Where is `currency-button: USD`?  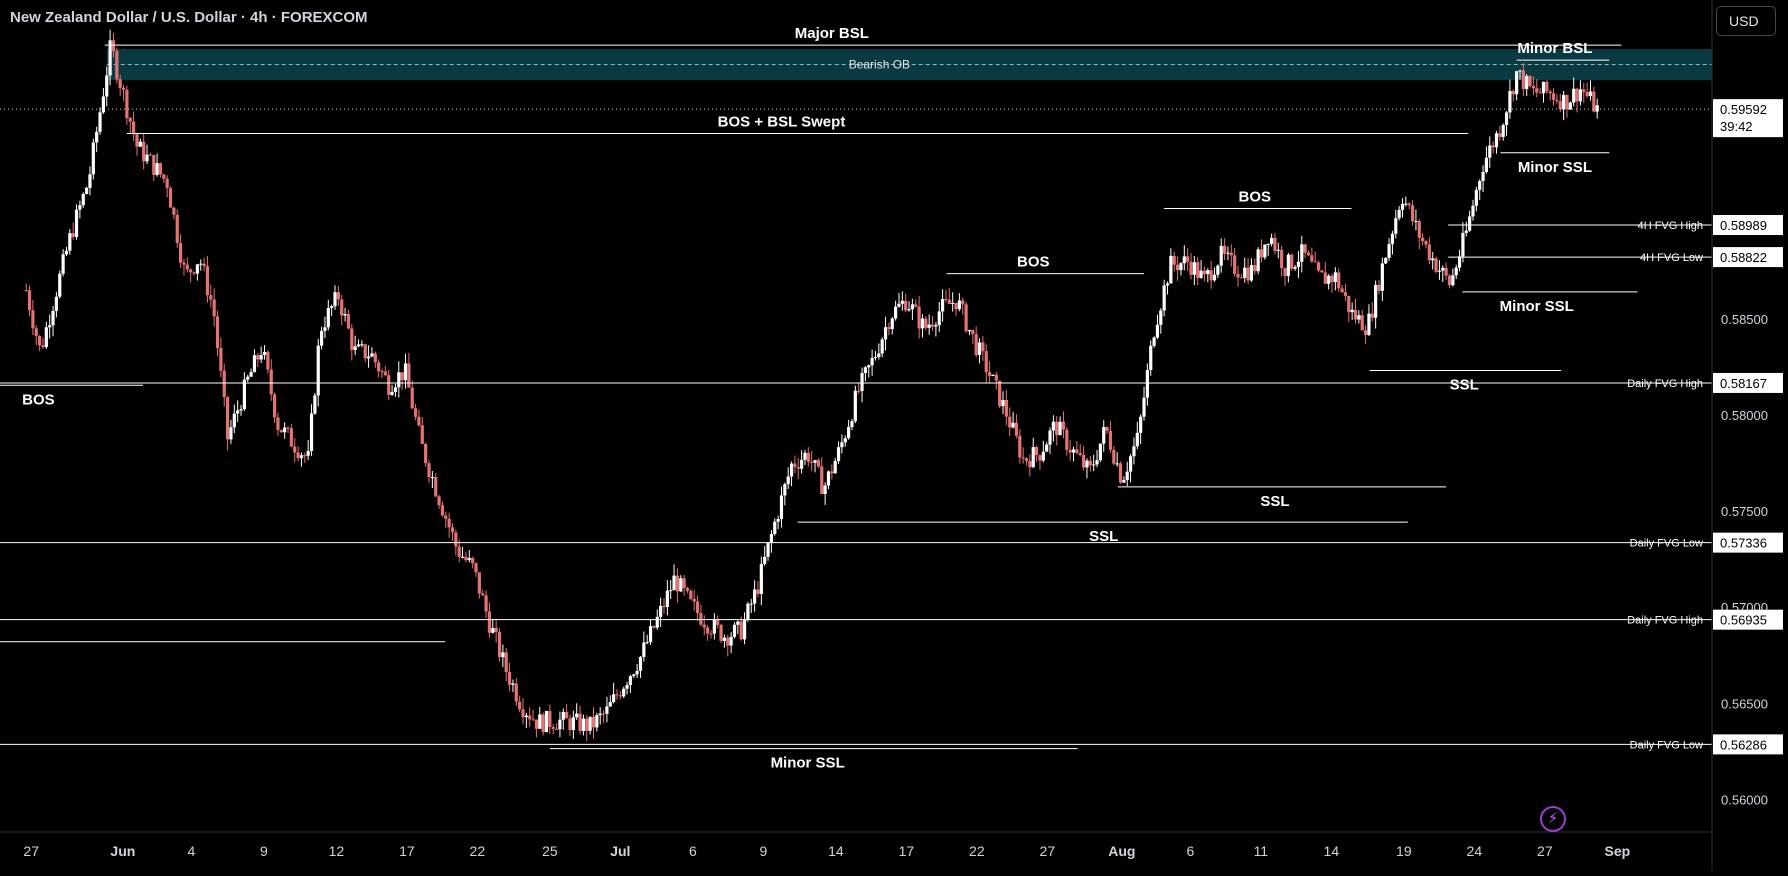
currency-button: USD is located at coordinates (1746, 21).